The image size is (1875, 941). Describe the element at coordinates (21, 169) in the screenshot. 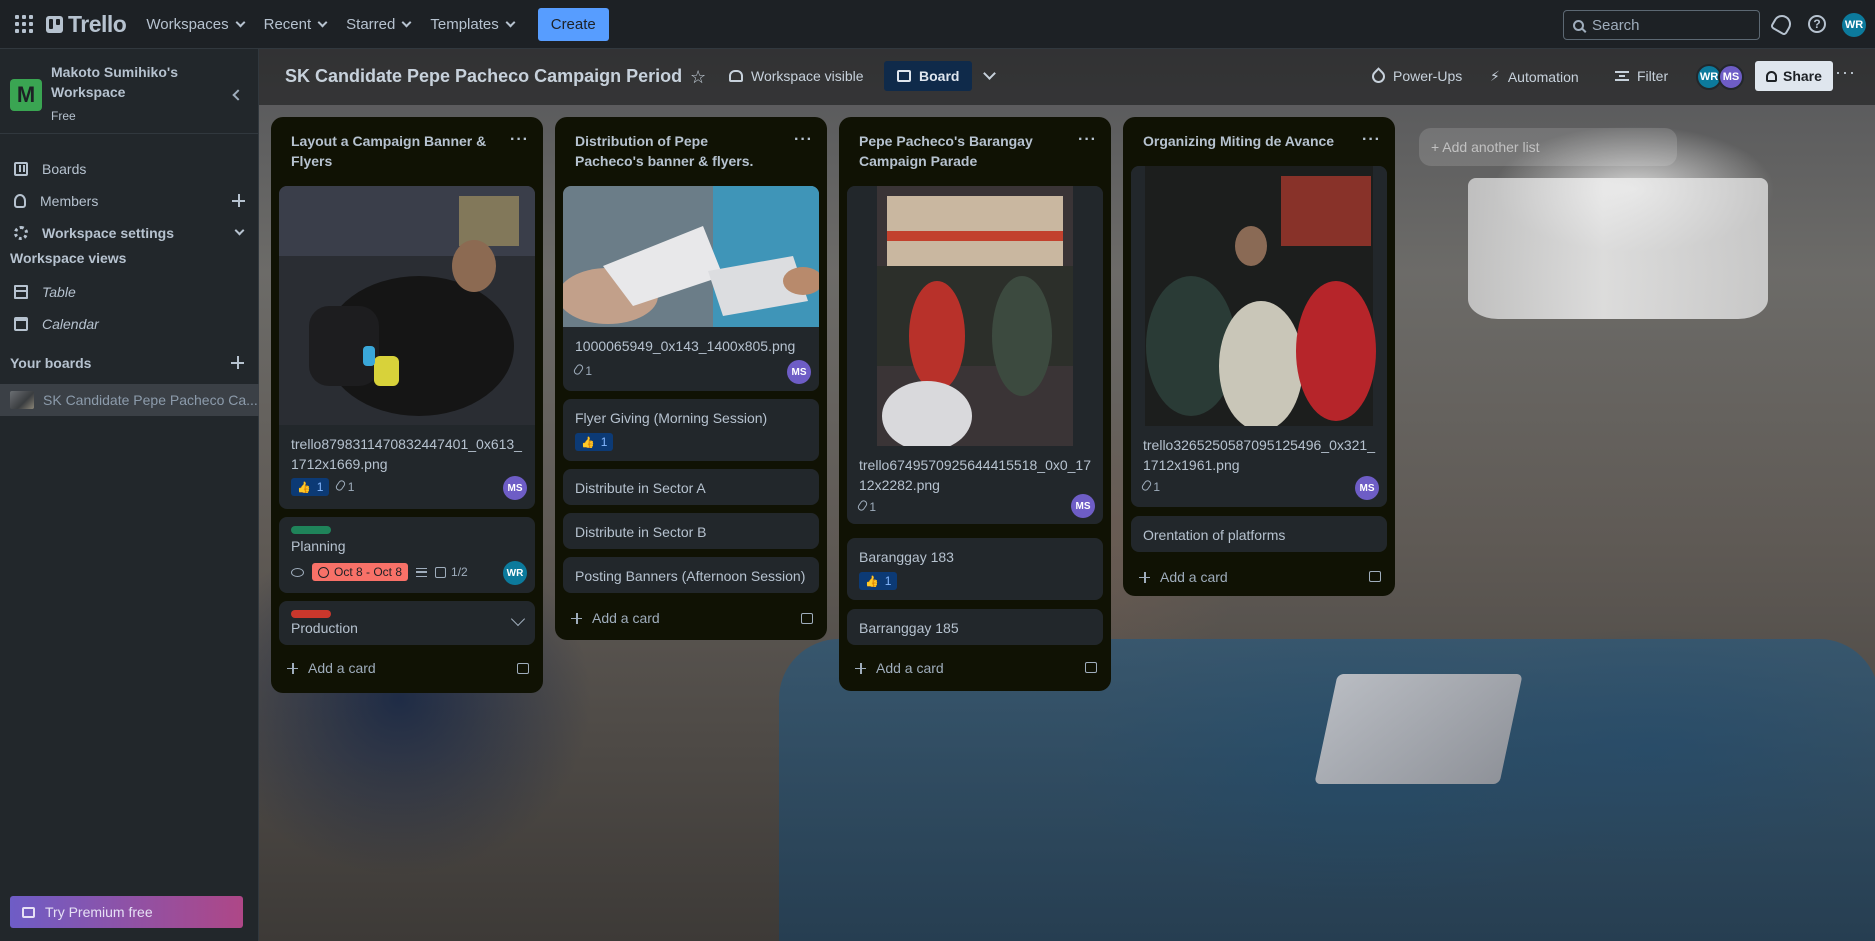

I see `board-icon` at that location.